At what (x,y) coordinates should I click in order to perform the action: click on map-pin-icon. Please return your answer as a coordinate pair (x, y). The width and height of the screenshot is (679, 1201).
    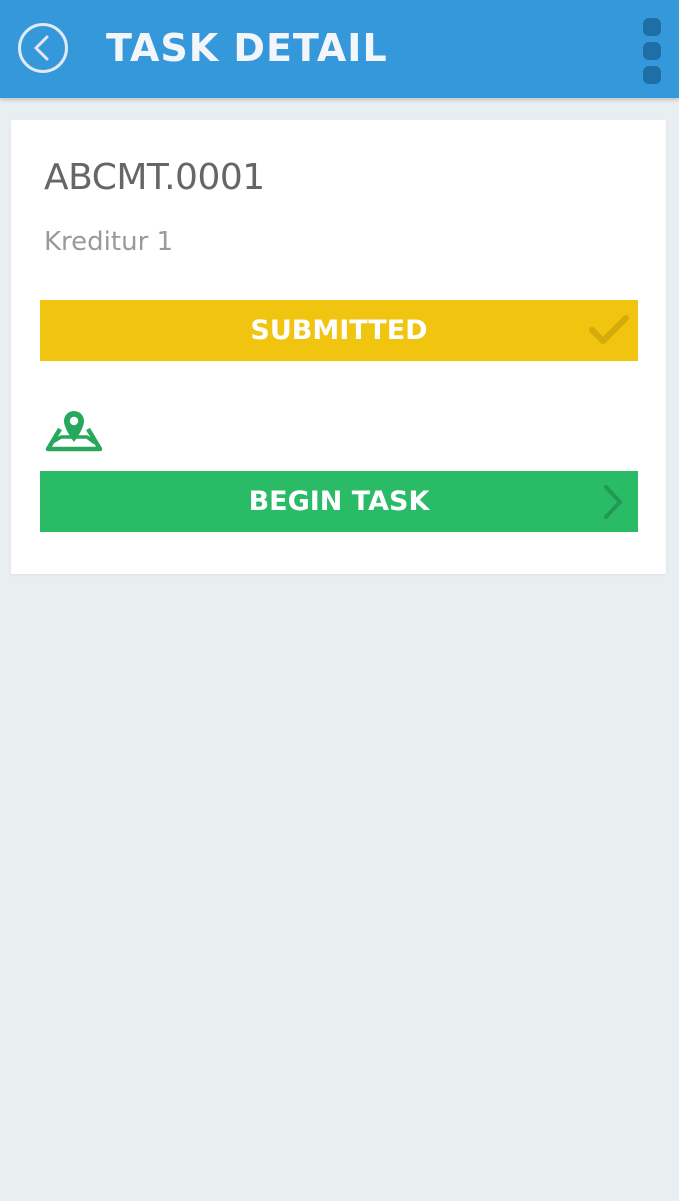
    Looking at the image, I should click on (74, 431).